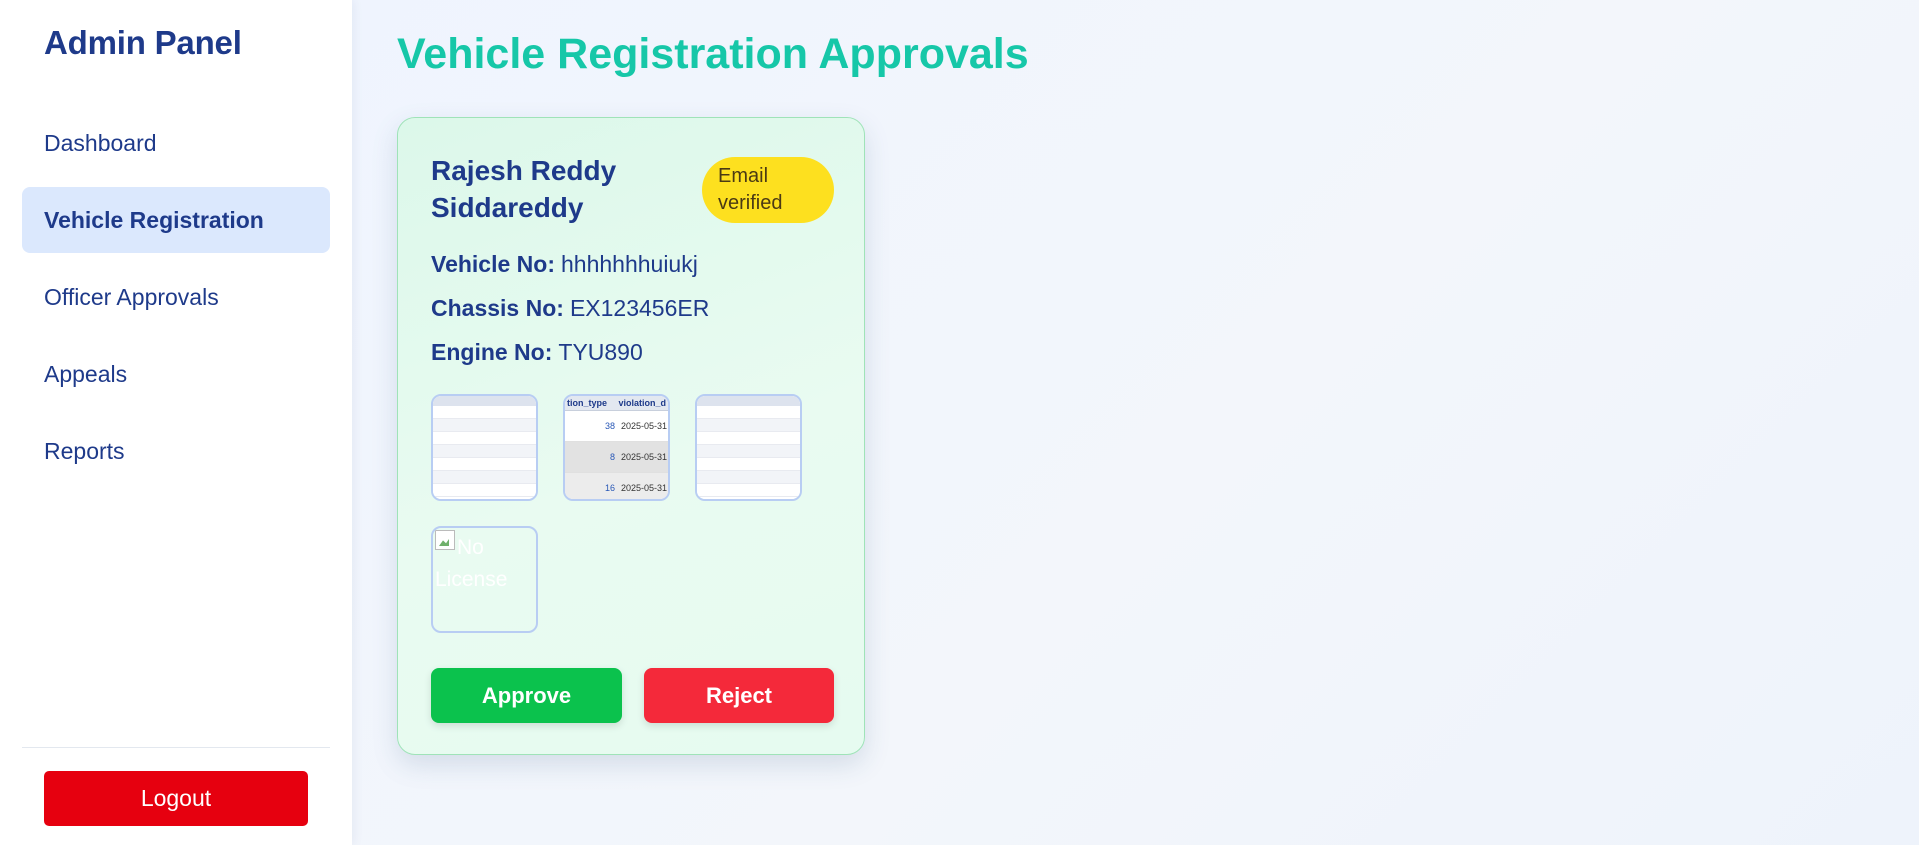 The height and width of the screenshot is (845, 1919). Describe the element at coordinates (176, 374) in the screenshot. I see `sidebar-item-appeals: Appeals` at that location.